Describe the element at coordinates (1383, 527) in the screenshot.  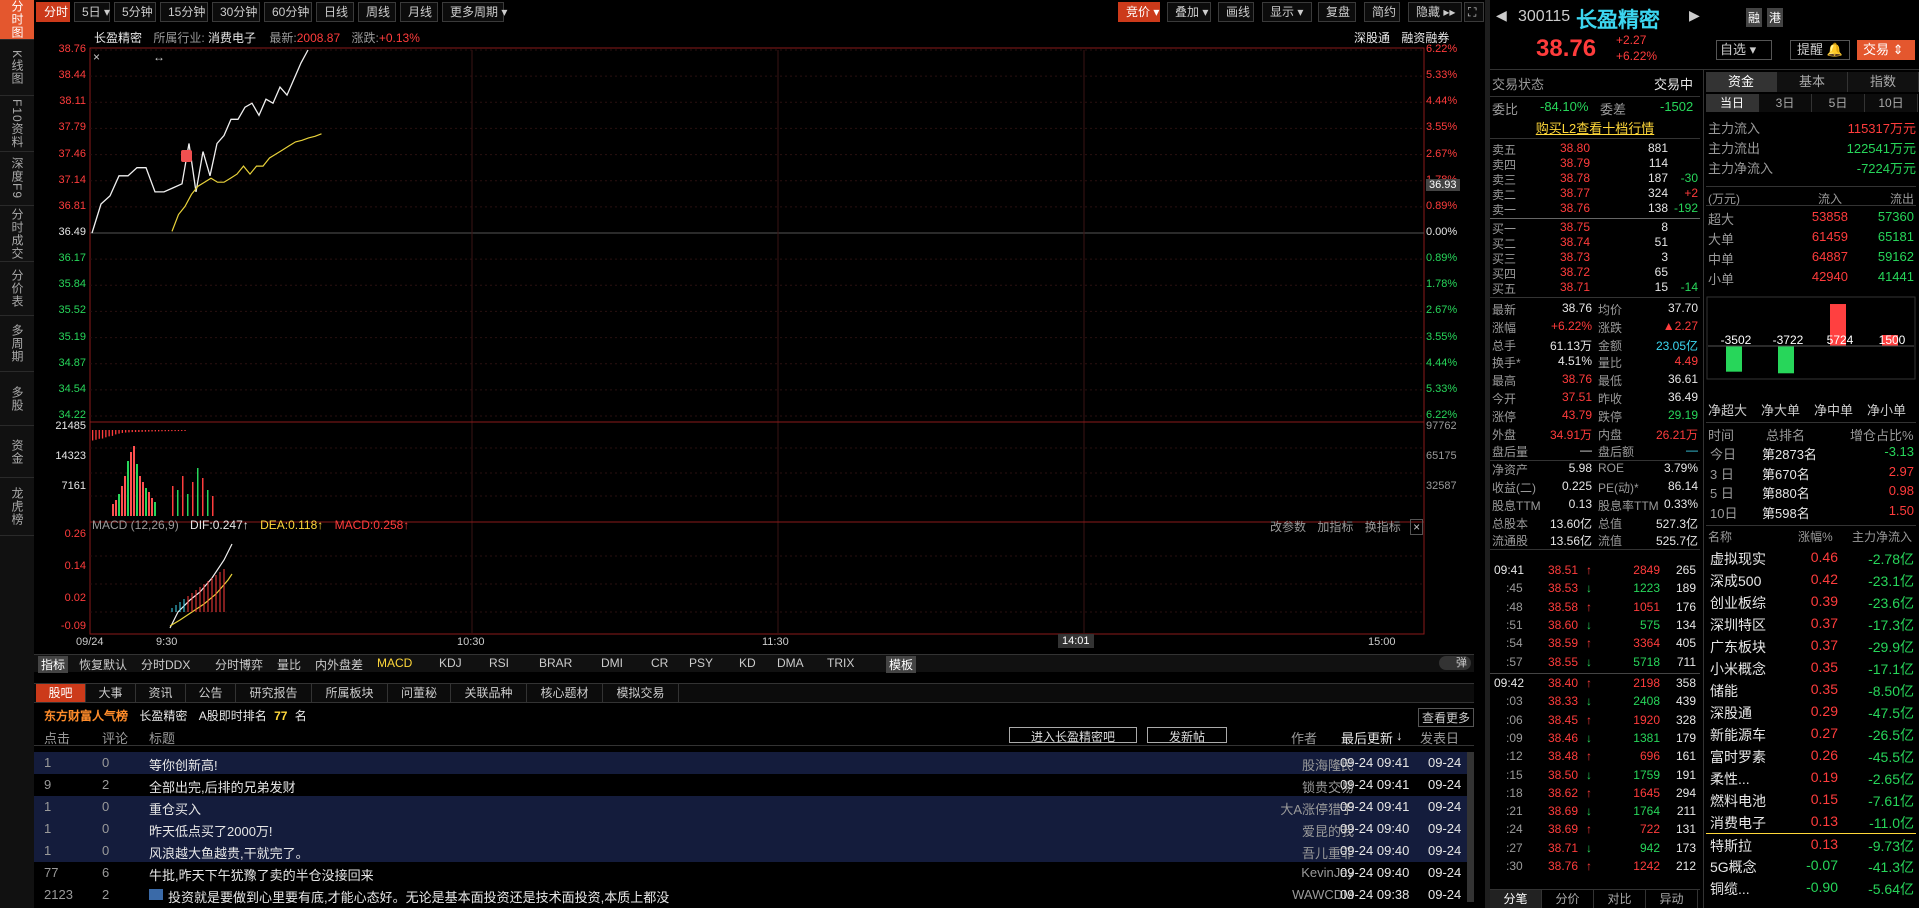
I see `switch-indicator-link: 换指标` at that location.